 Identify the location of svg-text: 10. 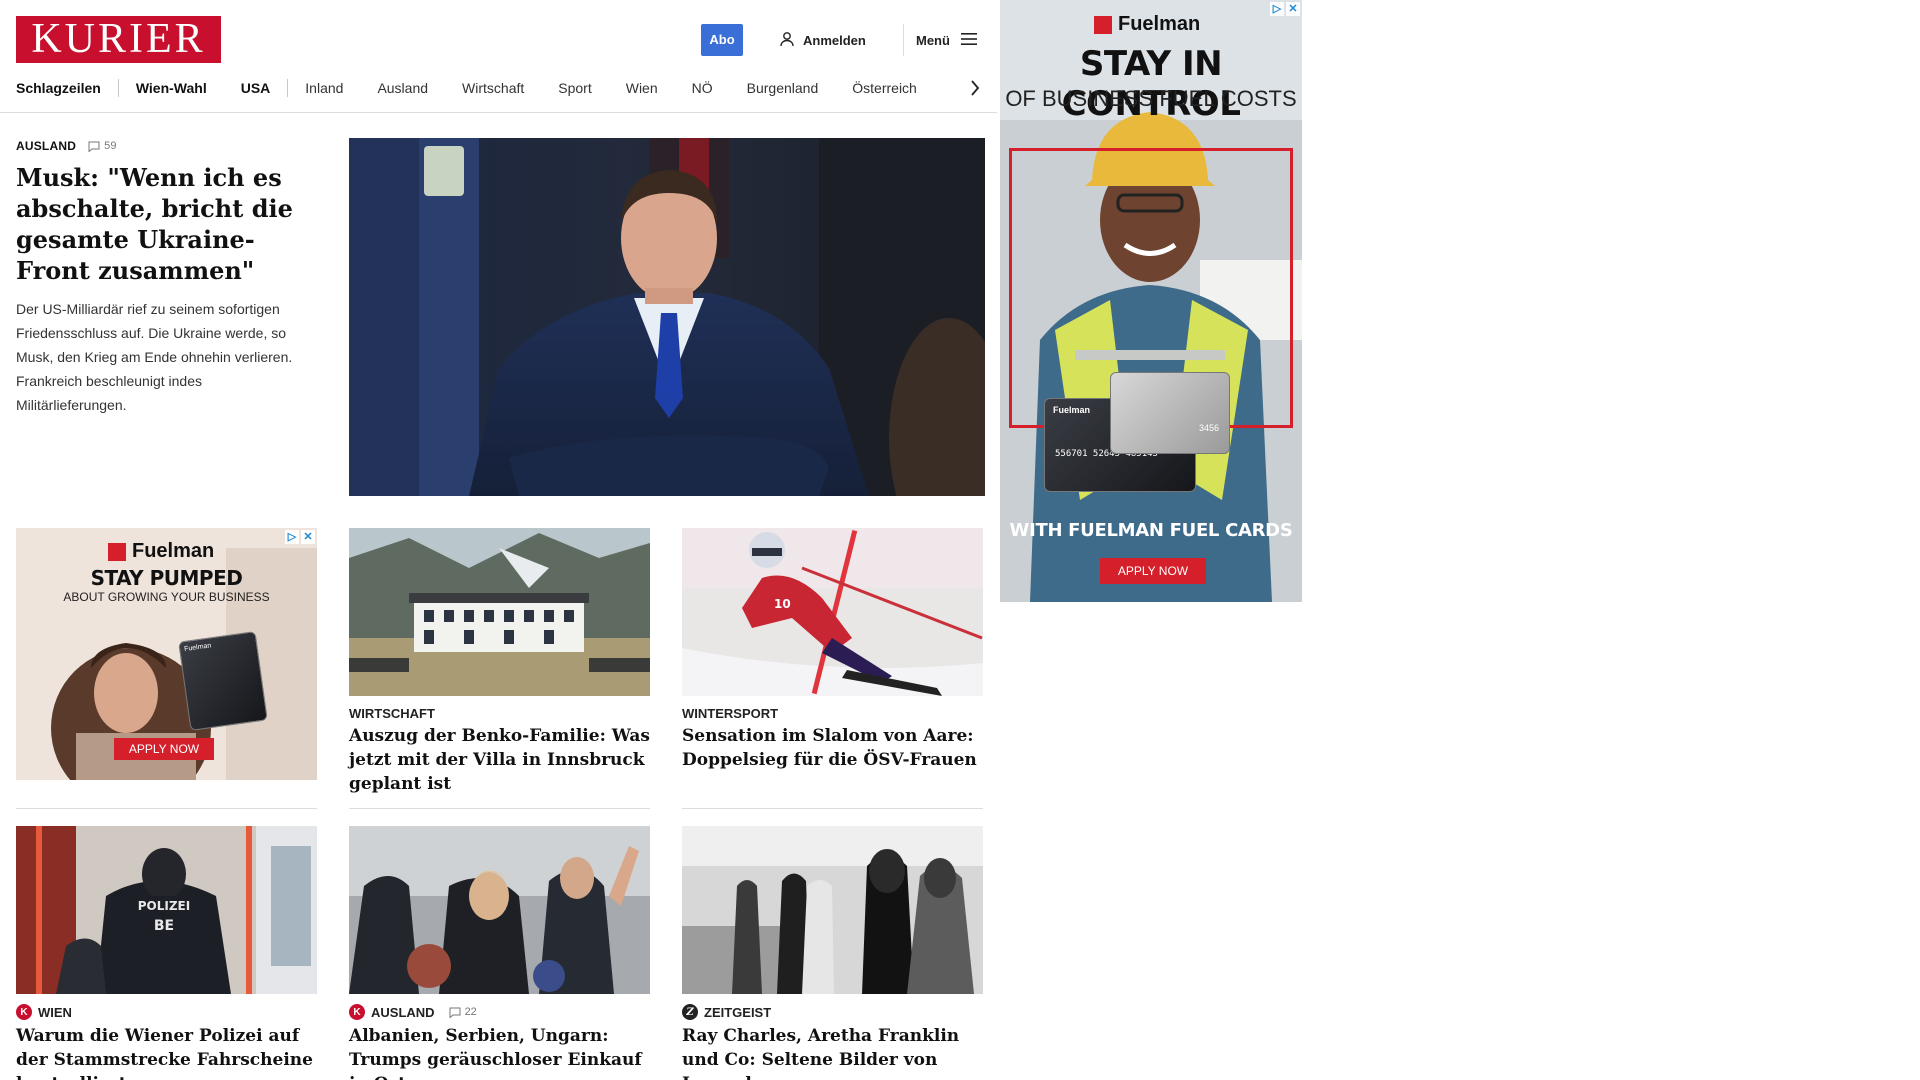
(782, 604).